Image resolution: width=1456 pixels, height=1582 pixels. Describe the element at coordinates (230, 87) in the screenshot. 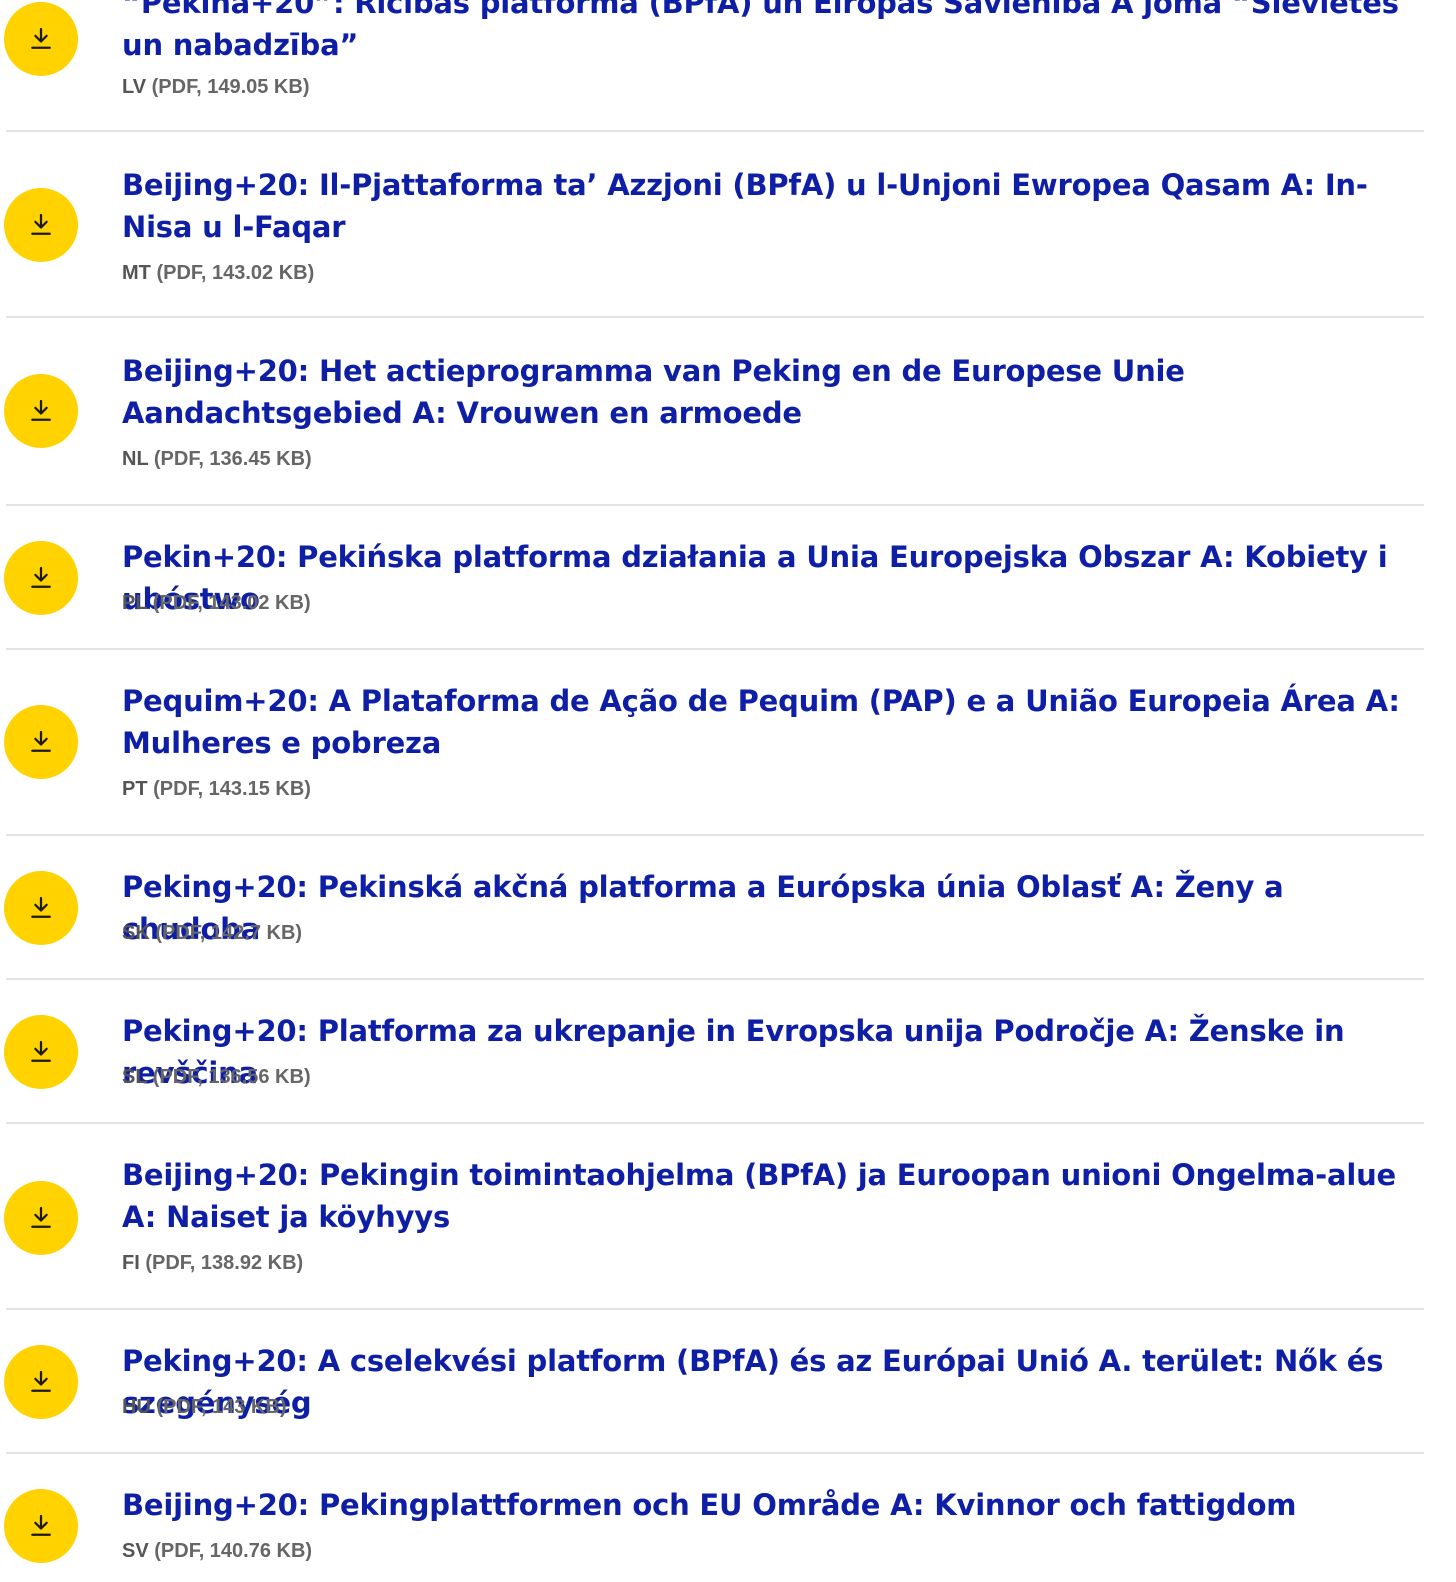

I see `file-details: (PDF, 149.05 KB)` at that location.